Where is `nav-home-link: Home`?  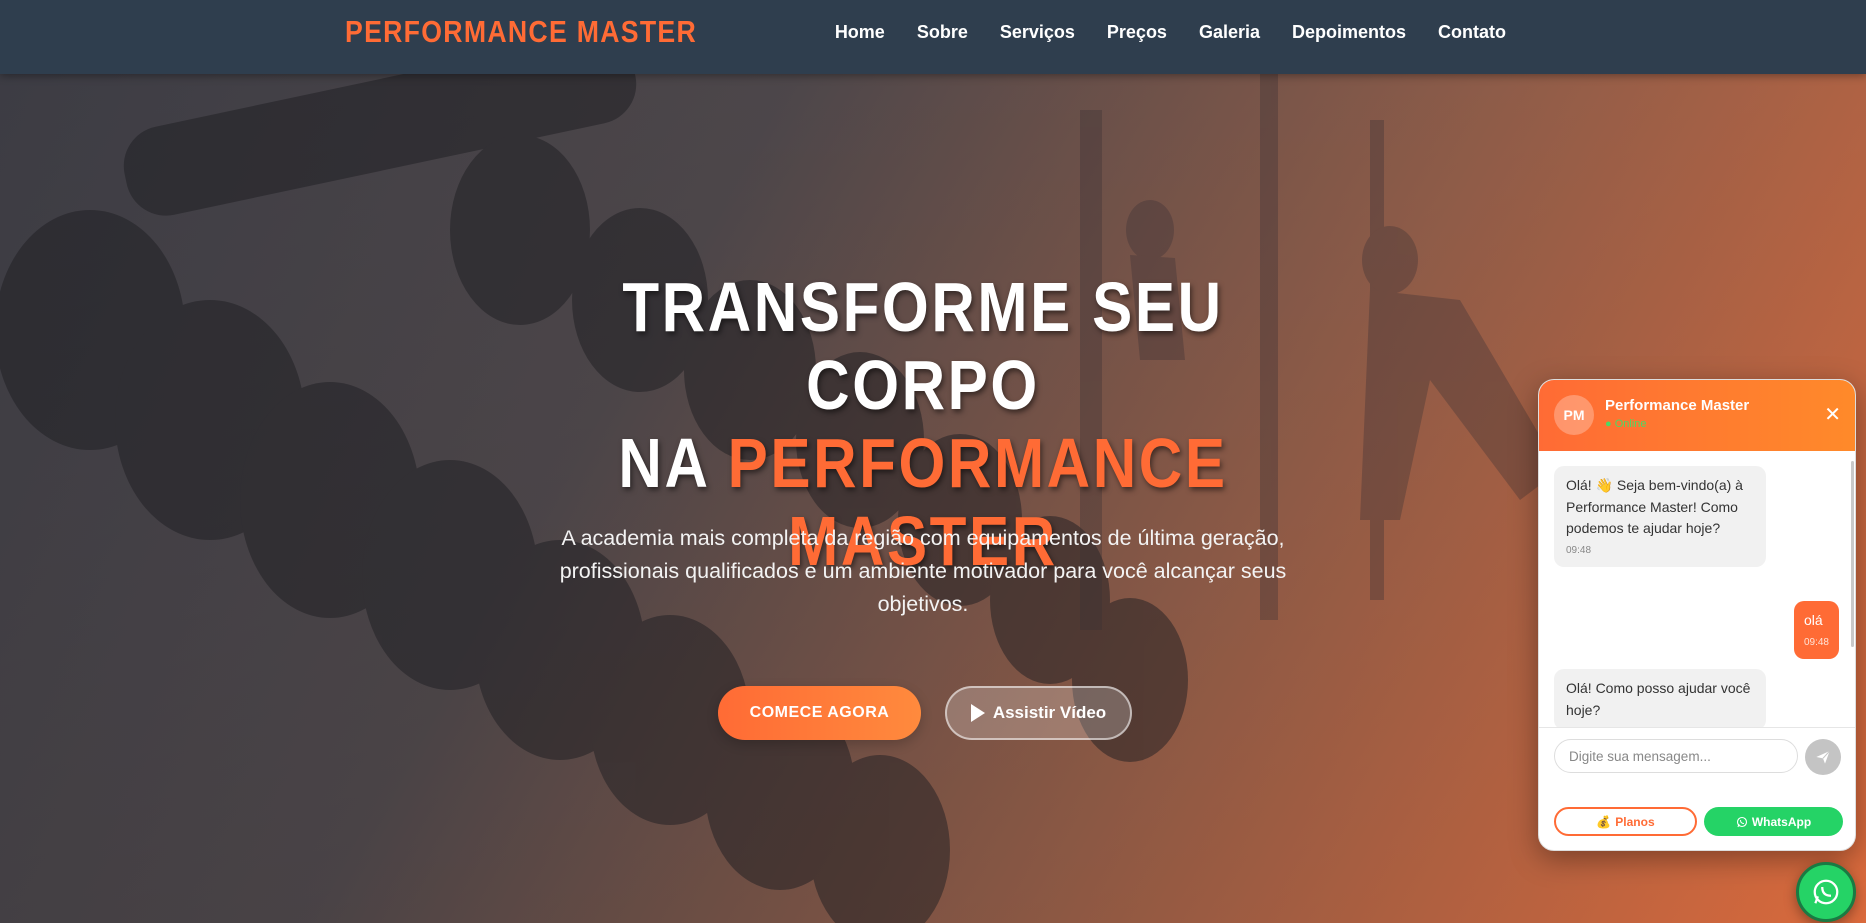
nav-home-link: Home is located at coordinates (860, 32).